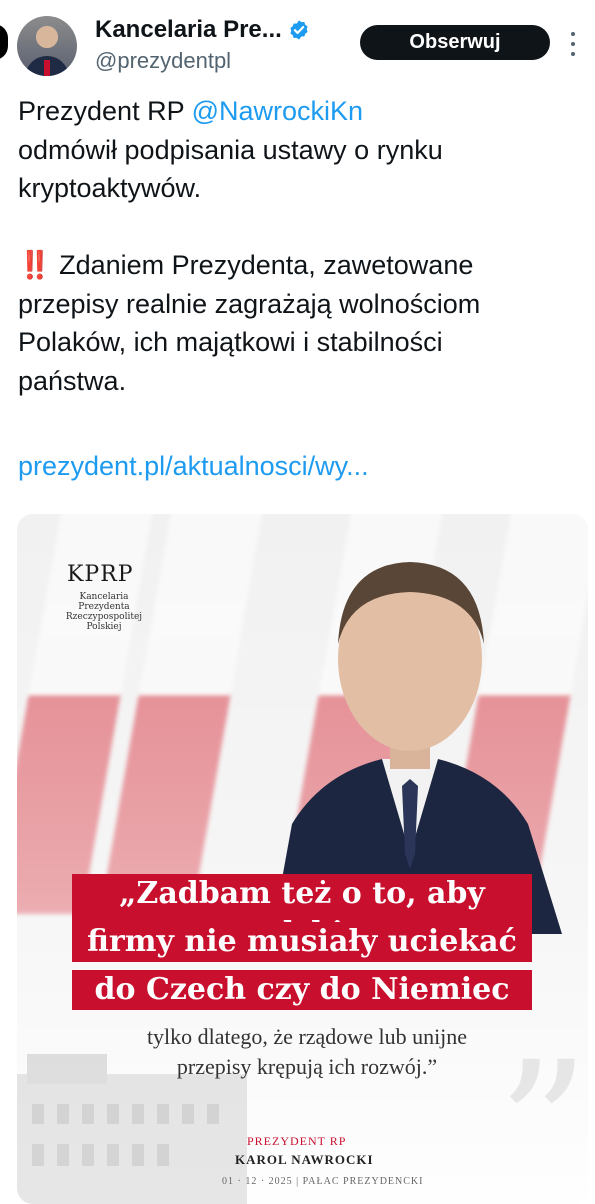  Describe the element at coordinates (455, 42) in the screenshot. I see `follow-button: Obserwuj` at that location.